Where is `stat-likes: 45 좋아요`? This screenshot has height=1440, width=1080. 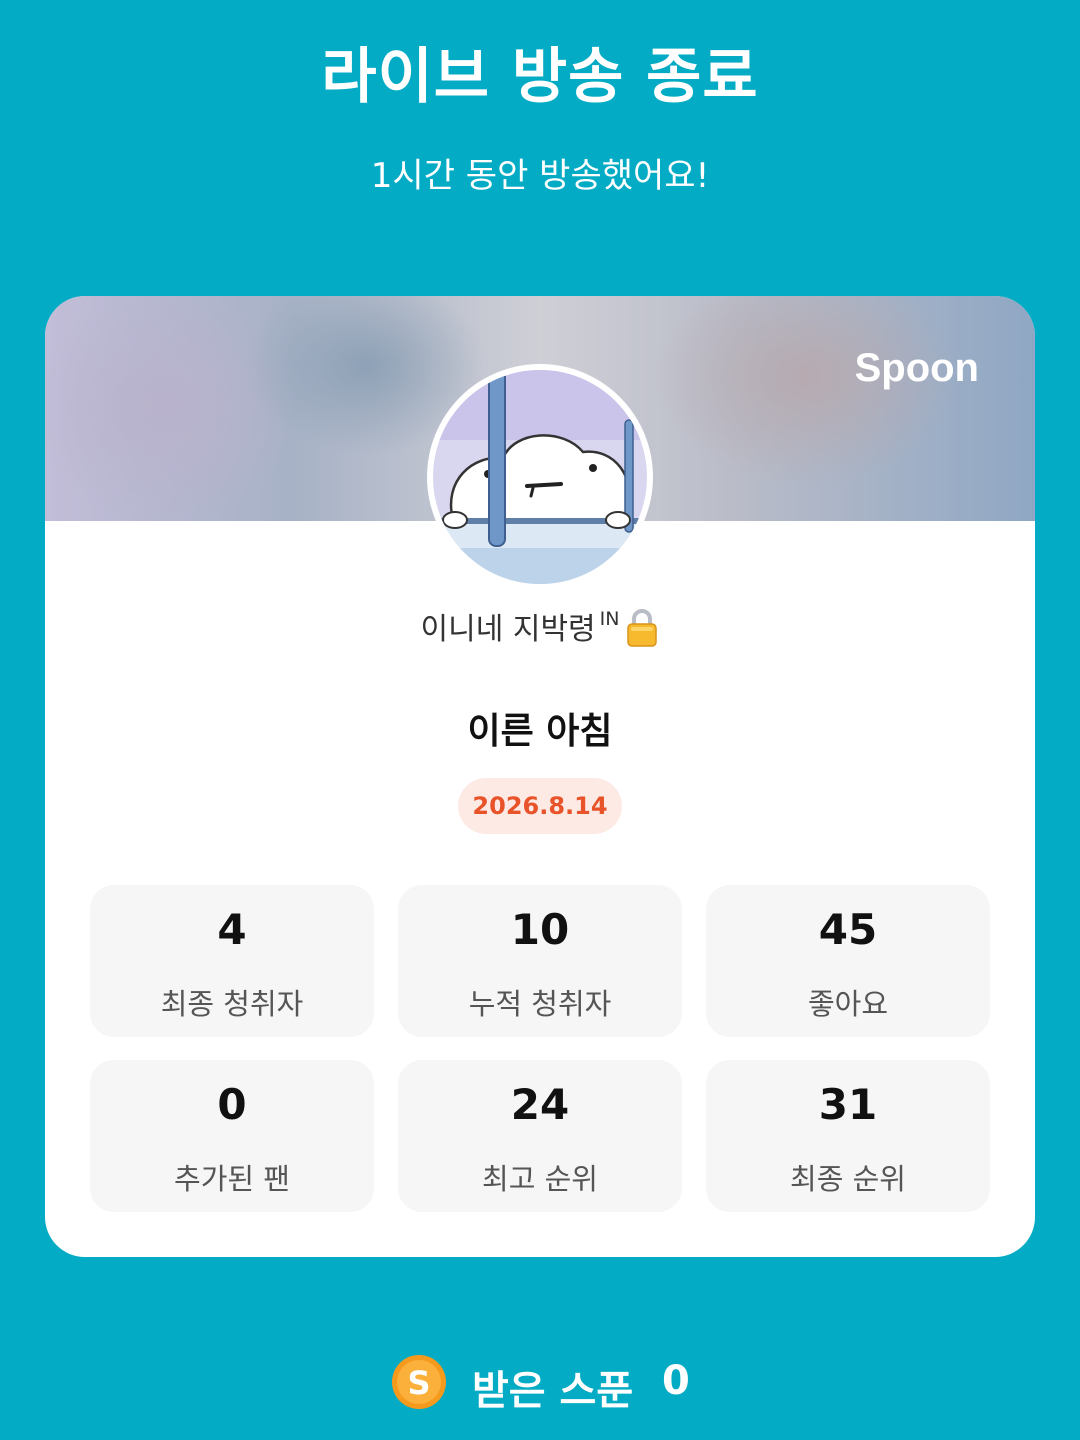
stat-likes: 45 좋아요 is located at coordinates (848, 961).